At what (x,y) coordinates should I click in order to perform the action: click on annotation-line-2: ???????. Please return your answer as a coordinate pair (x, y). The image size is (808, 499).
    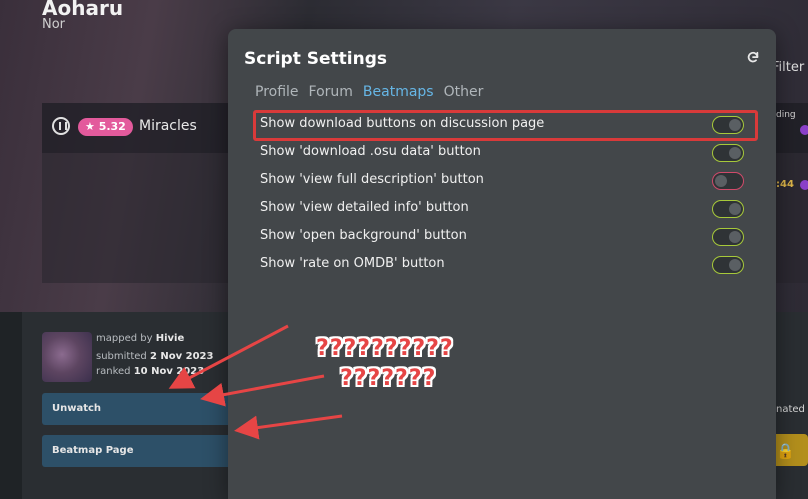
    Looking at the image, I should click on (388, 378).